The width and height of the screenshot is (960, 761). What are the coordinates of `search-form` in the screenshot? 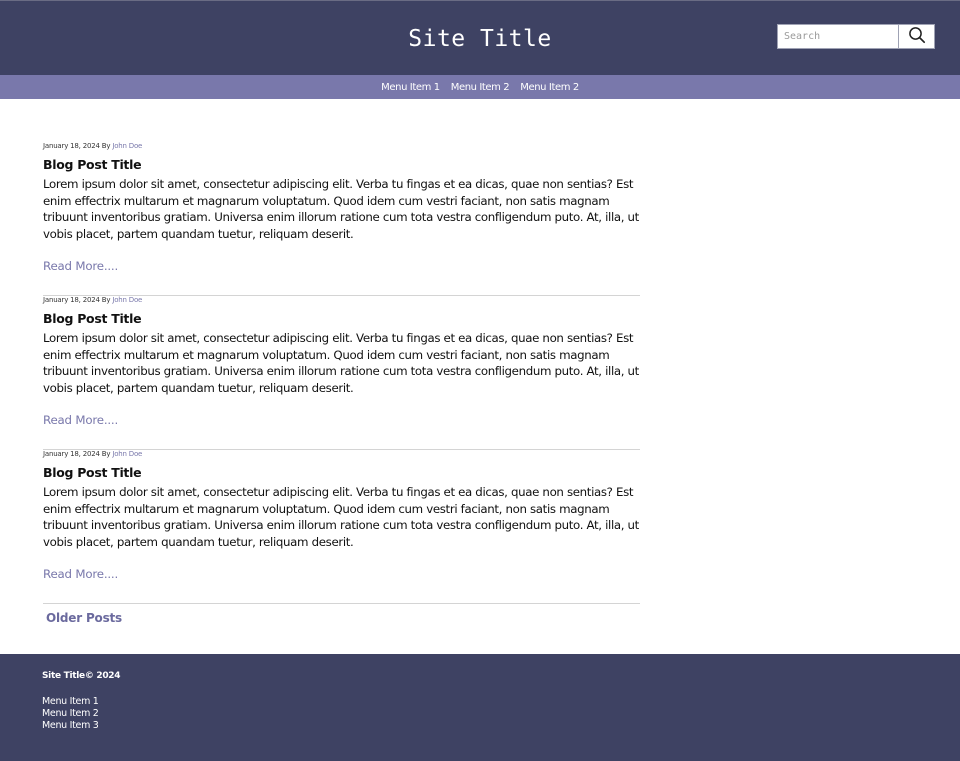 It's located at (856, 36).